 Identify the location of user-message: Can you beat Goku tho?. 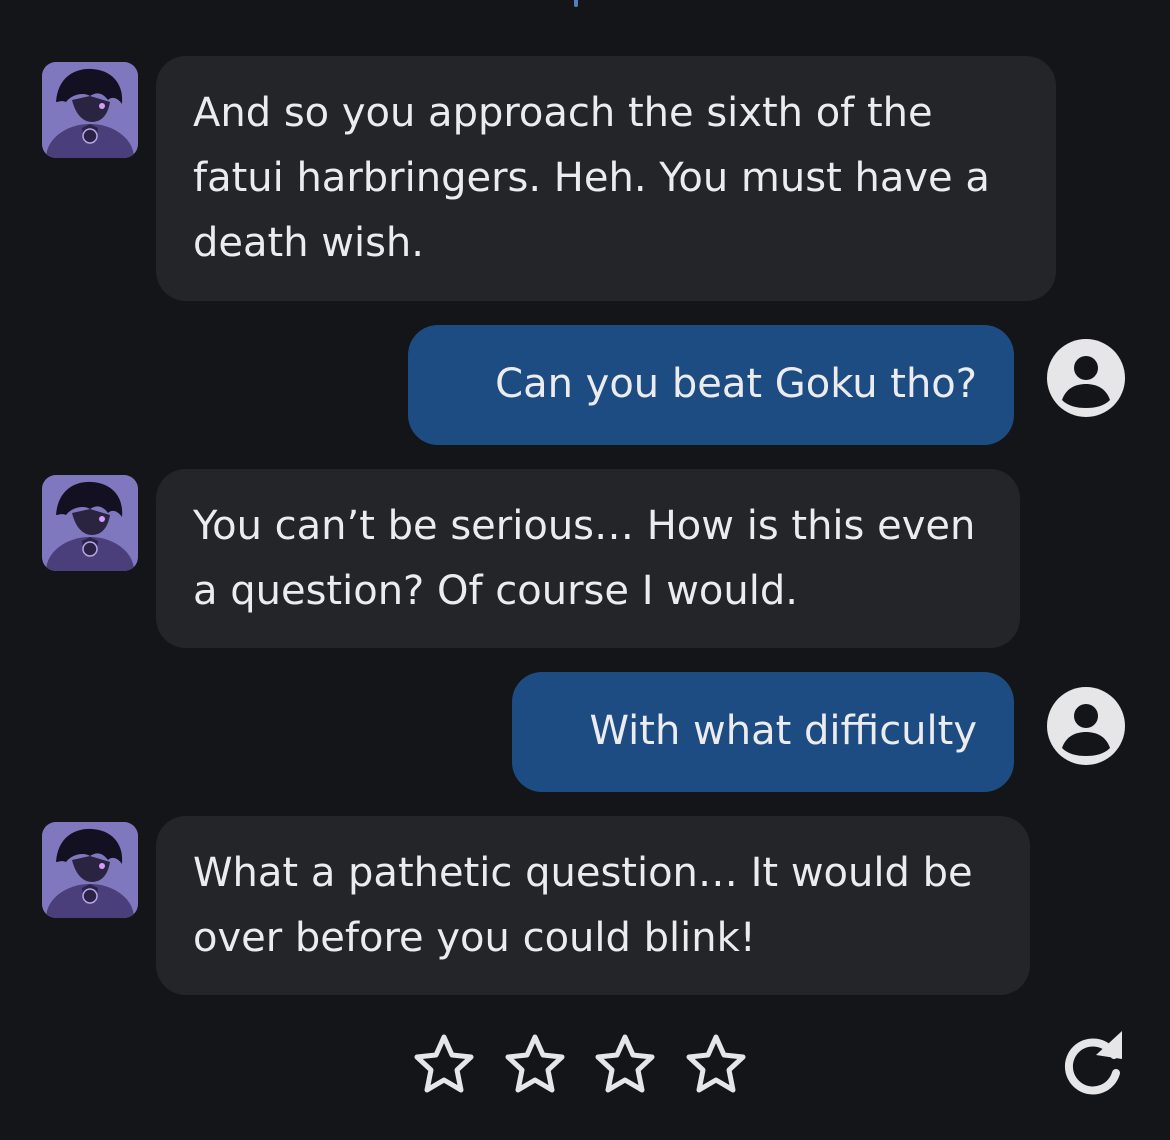
(711, 385).